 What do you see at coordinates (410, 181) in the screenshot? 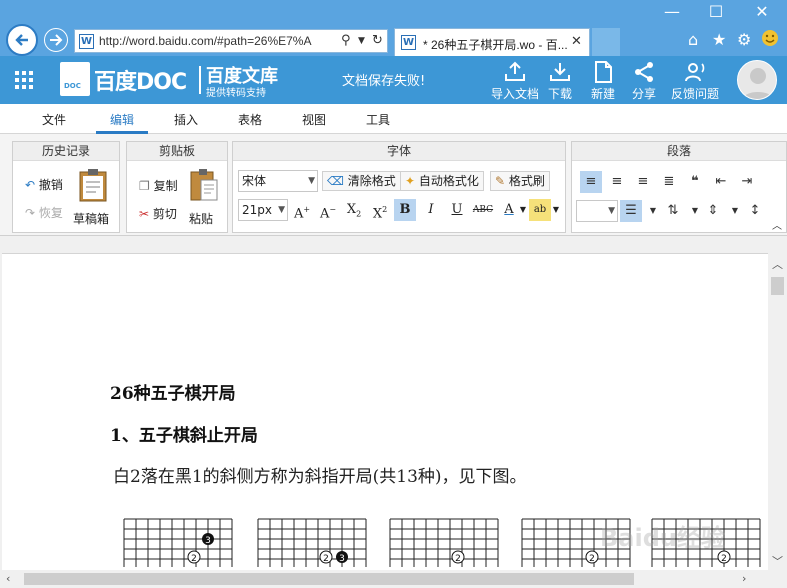
I see `magic-wand-icon: ✦` at bounding box center [410, 181].